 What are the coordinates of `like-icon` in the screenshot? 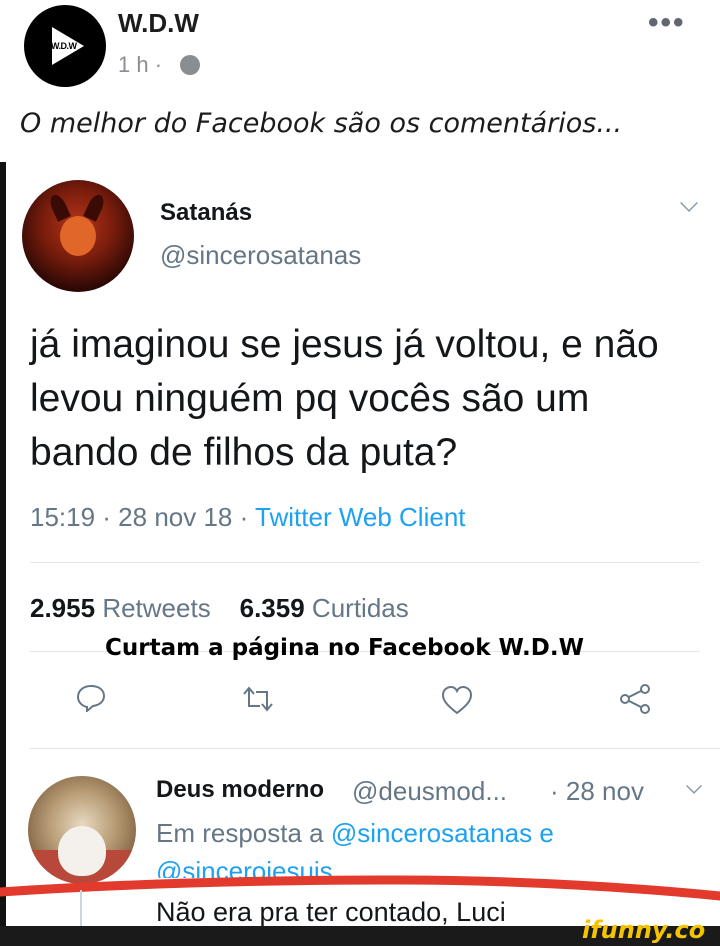 It's located at (457, 700).